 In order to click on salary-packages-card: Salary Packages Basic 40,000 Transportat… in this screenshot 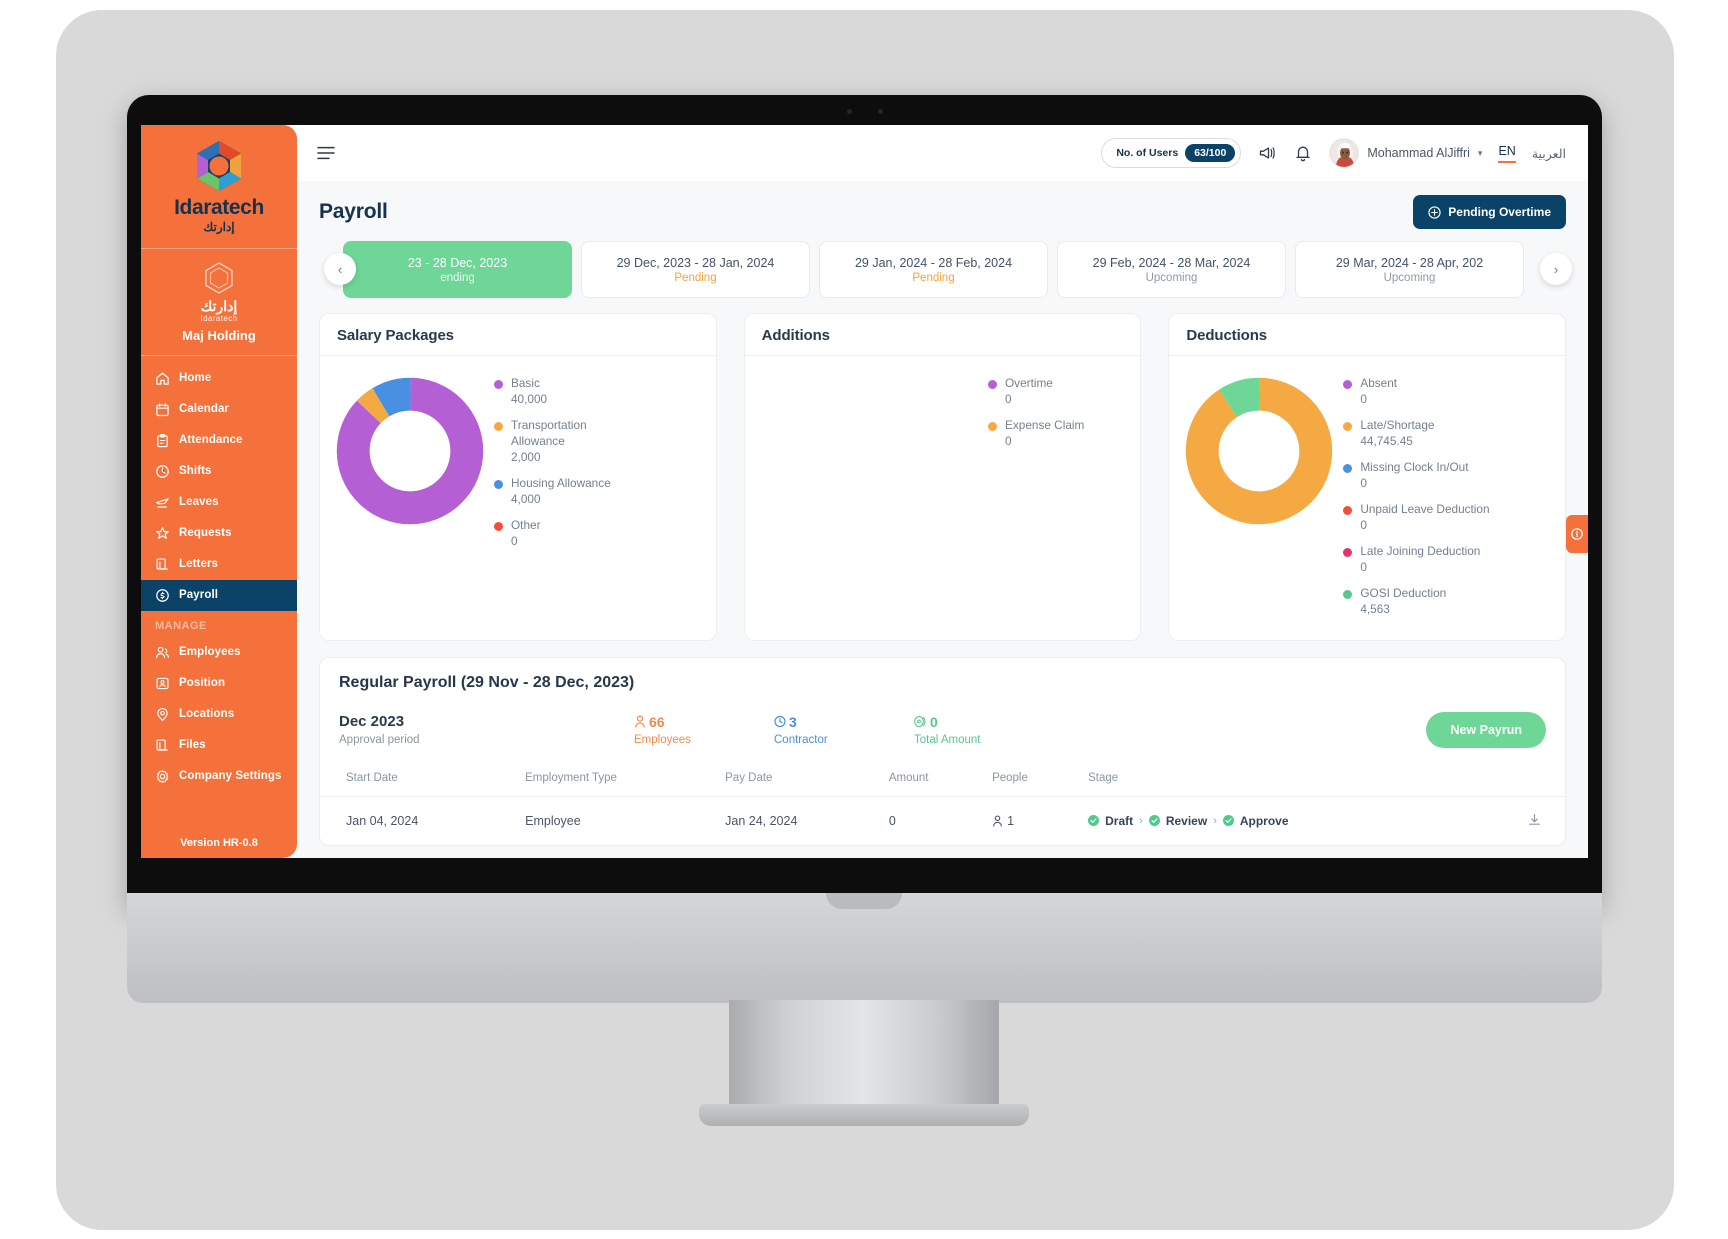, I will do `click(518, 477)`.